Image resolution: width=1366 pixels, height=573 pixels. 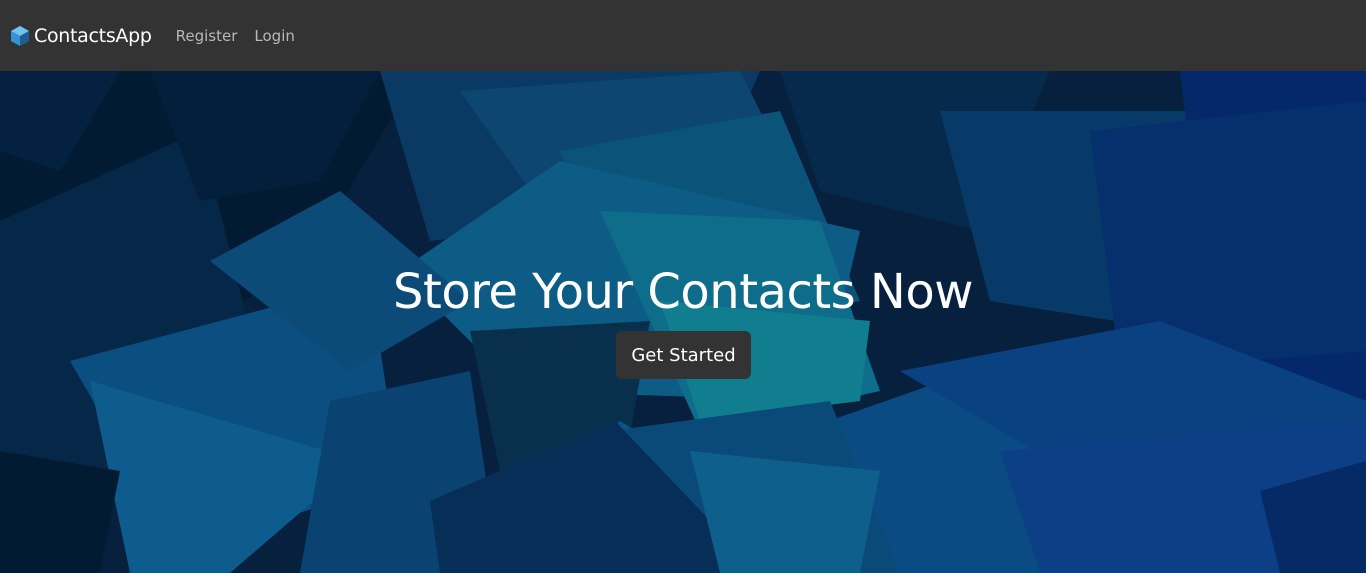 I want to click on brand-name: ContactsApp, so click(x=93, y=35).